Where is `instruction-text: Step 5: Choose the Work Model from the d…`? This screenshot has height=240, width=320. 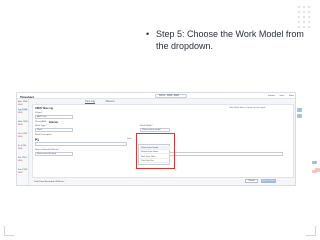
instruction-text: Step 5: Choose the Work Model from the d… is located at coordinates (230, 40).